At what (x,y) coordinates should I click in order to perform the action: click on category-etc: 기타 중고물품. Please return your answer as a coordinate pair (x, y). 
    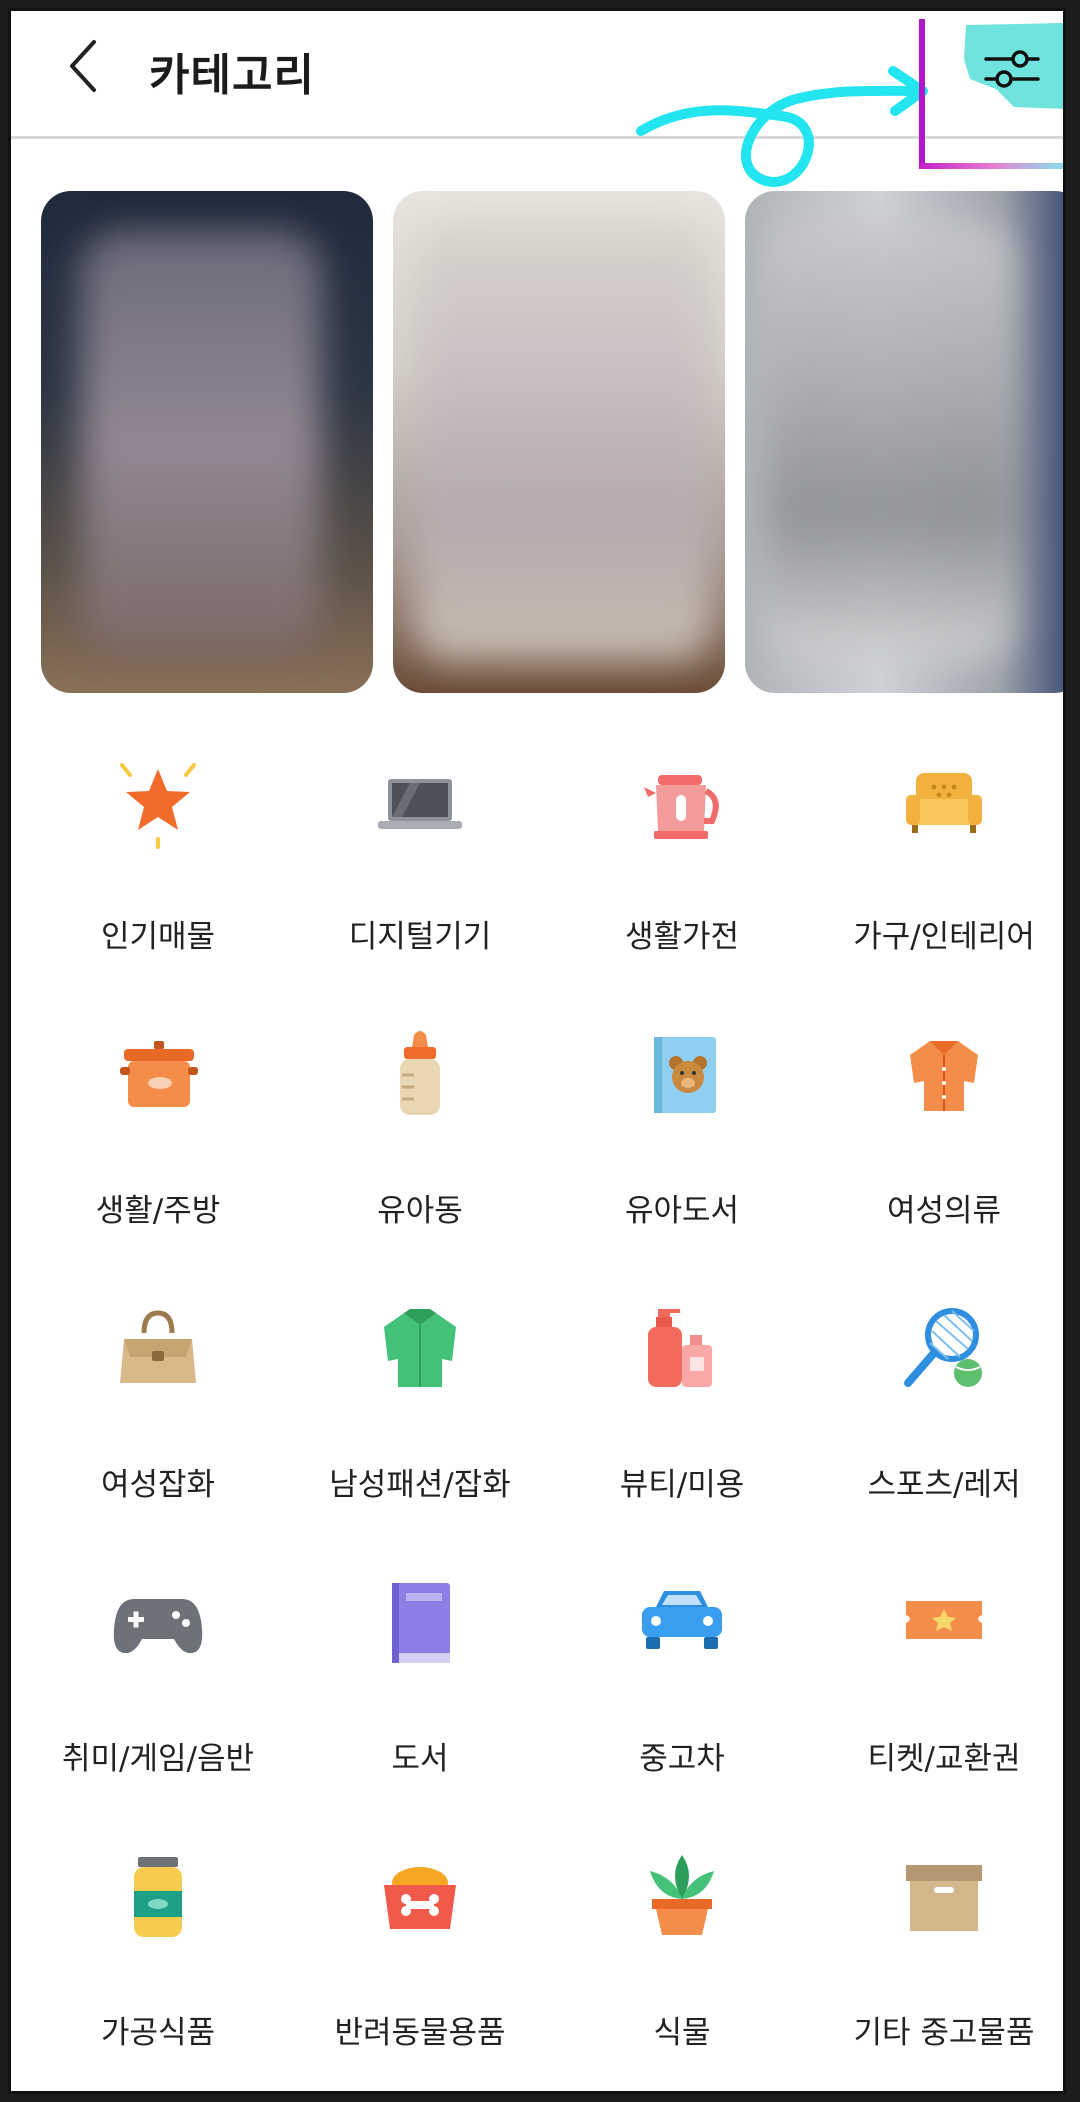
    Looking at the image, I should click on (938, 1959).